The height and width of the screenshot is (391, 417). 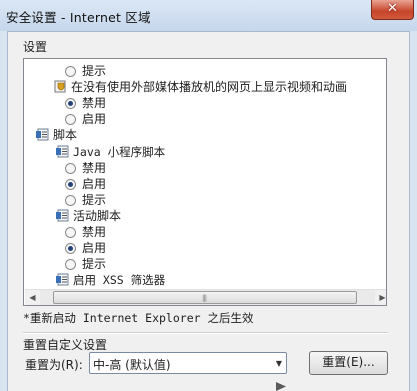 What do you see at coordinates (78, 17) in the screenshot?
I see `window-title: 安全设置 - Internet 区域` at bounding box center [78, 17].